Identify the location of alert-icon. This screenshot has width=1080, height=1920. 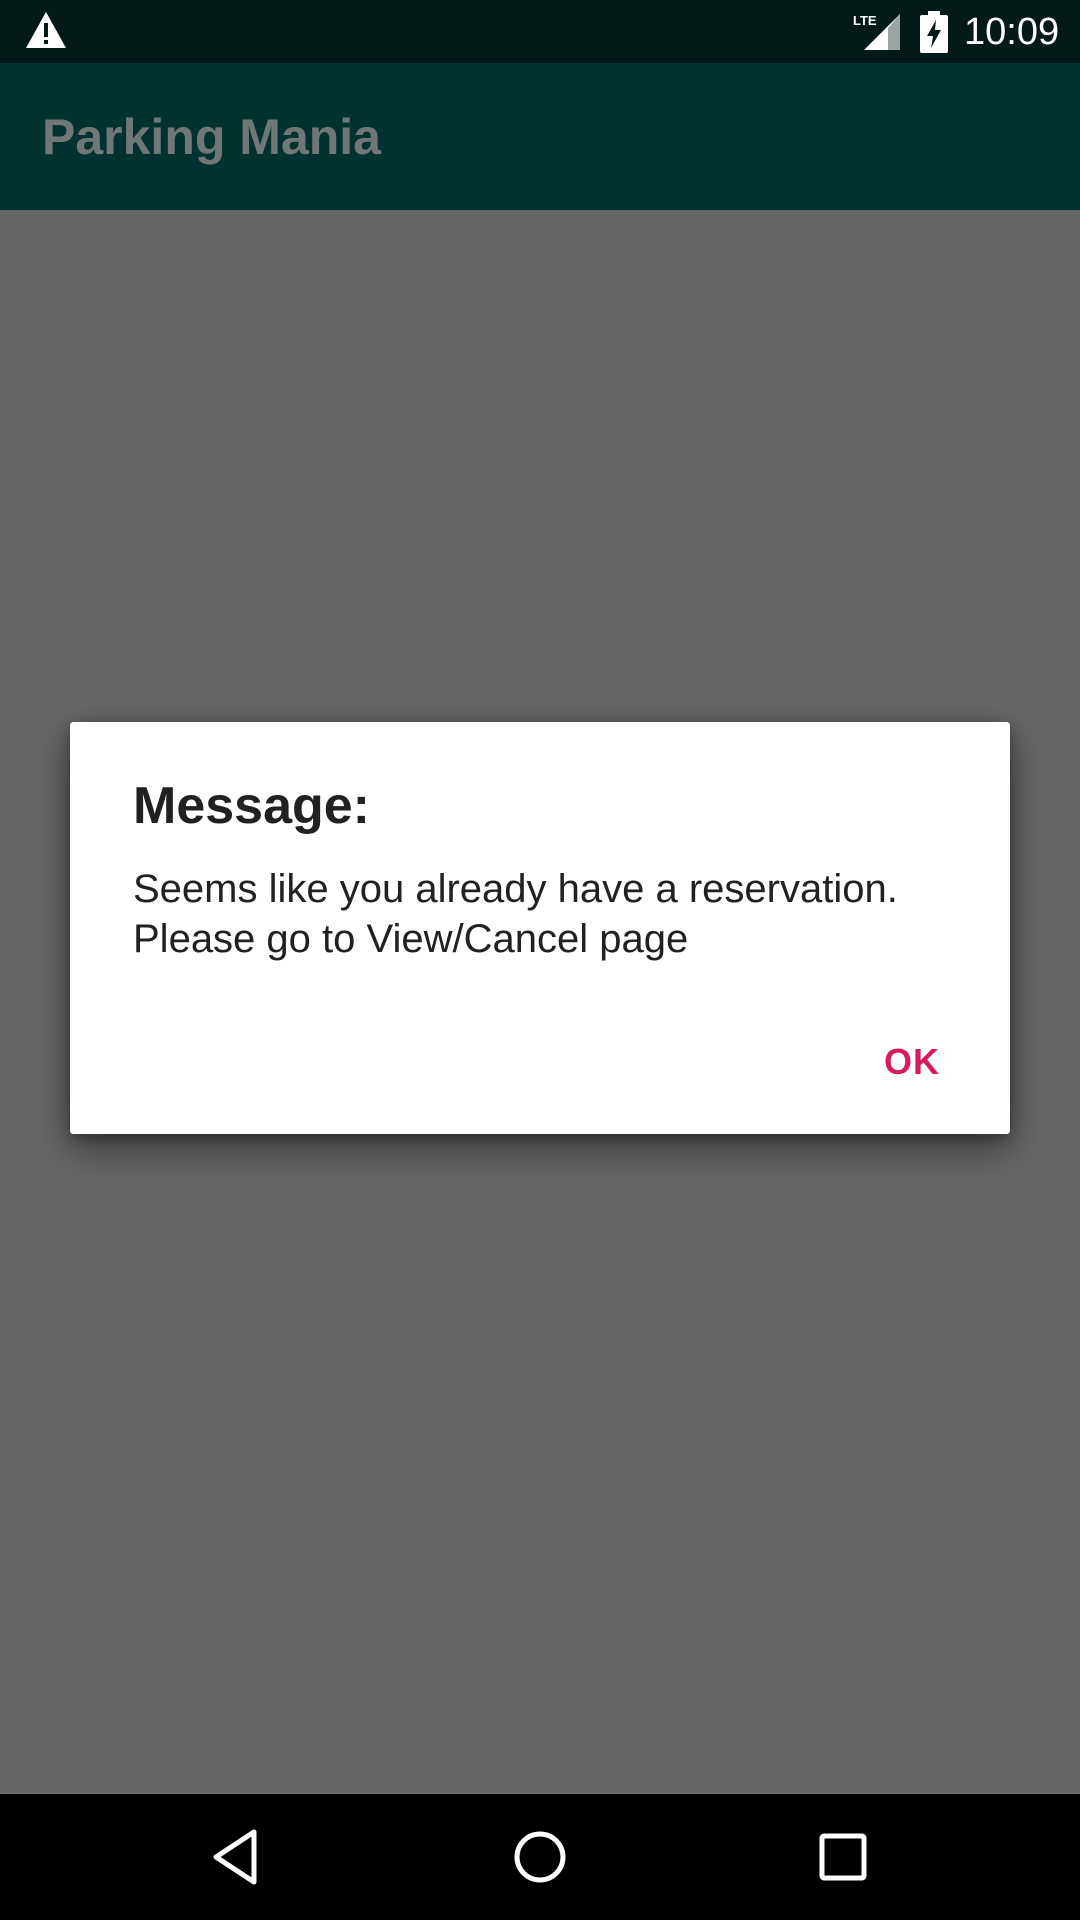
(46, 30).